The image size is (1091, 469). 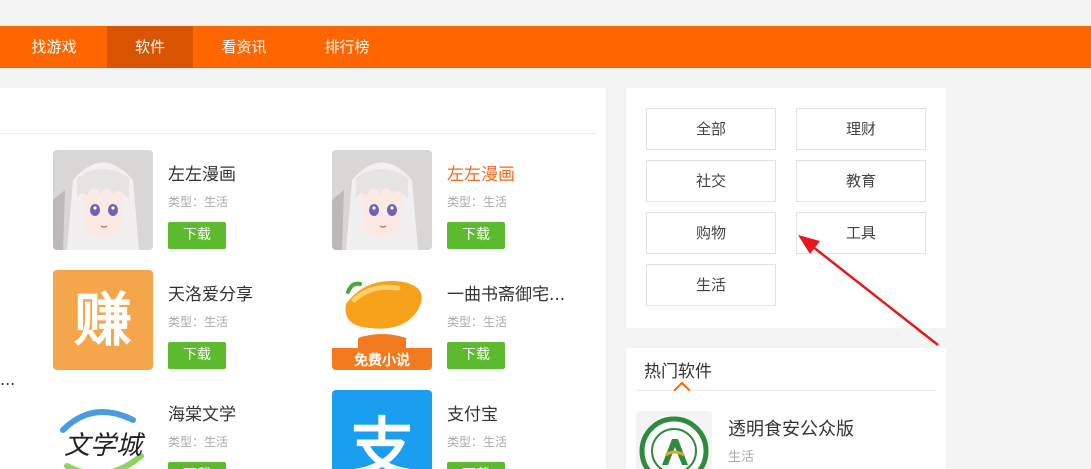 What do you see at coordinates (674, 440) in the screenshot?
I see `food-safety-logo-icon` at bounding box center [674, 440].